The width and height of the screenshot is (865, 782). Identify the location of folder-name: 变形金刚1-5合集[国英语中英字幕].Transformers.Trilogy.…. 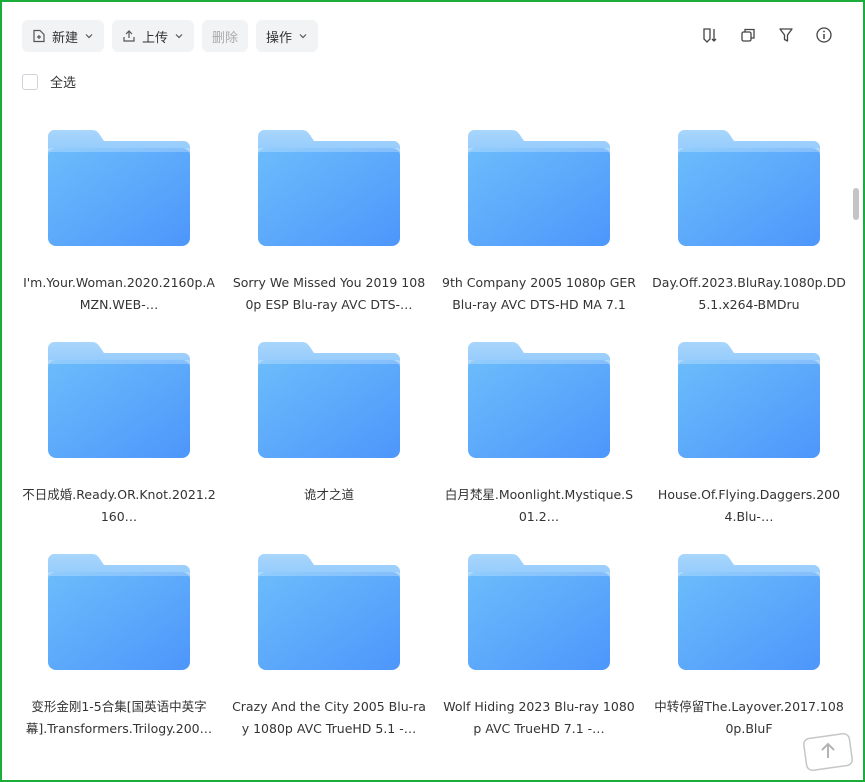
(119, 717).